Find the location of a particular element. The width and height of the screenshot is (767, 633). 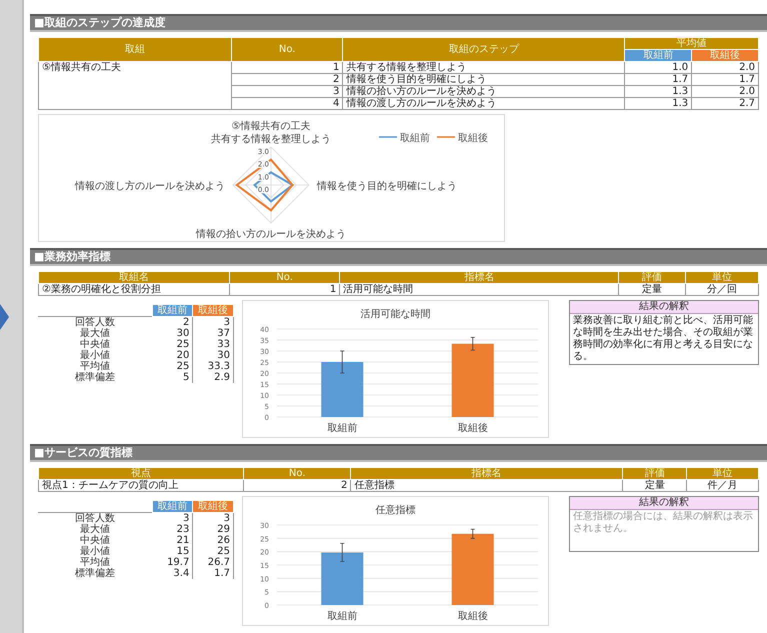

chart-title: 任意指標 is located at coordinates (396, 510).